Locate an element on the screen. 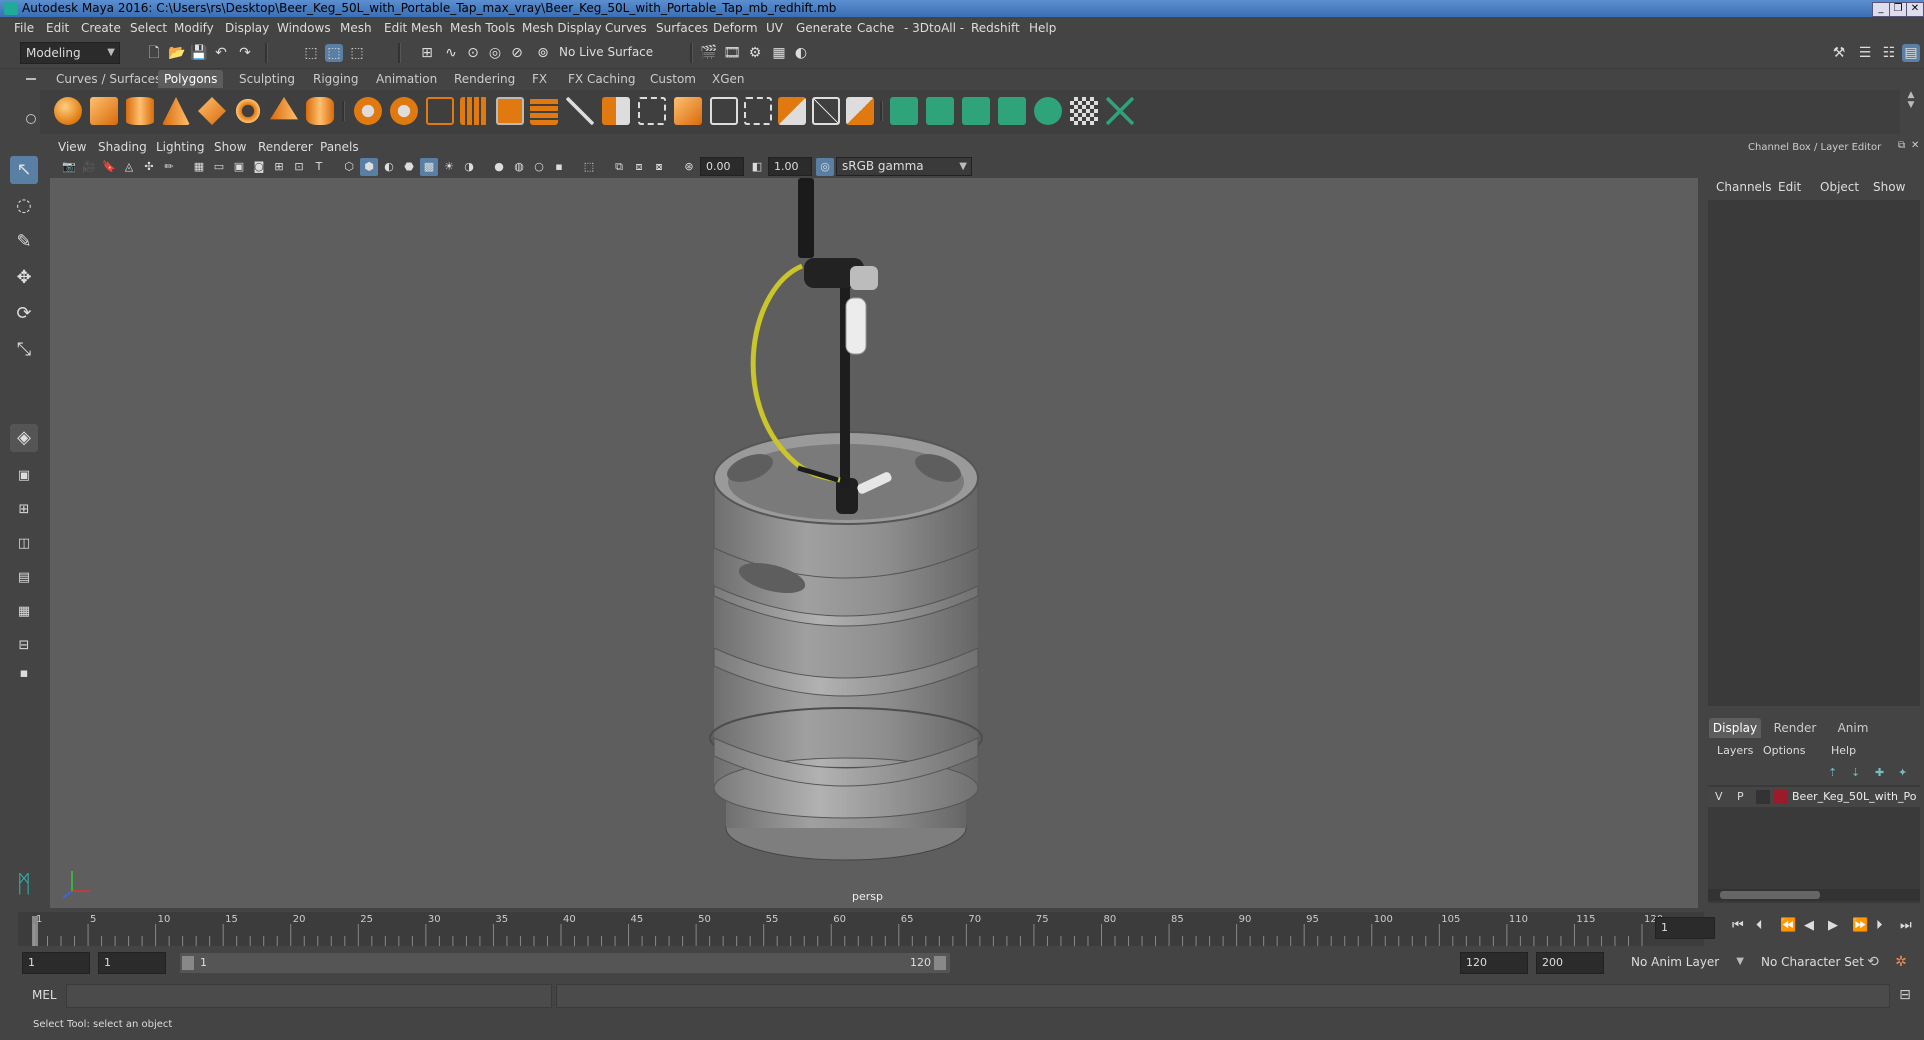 Image resolution: width=1924 pixels, height=1040 pixels. wireframe-icon: ⬡ is located at coordinates (349, 167).